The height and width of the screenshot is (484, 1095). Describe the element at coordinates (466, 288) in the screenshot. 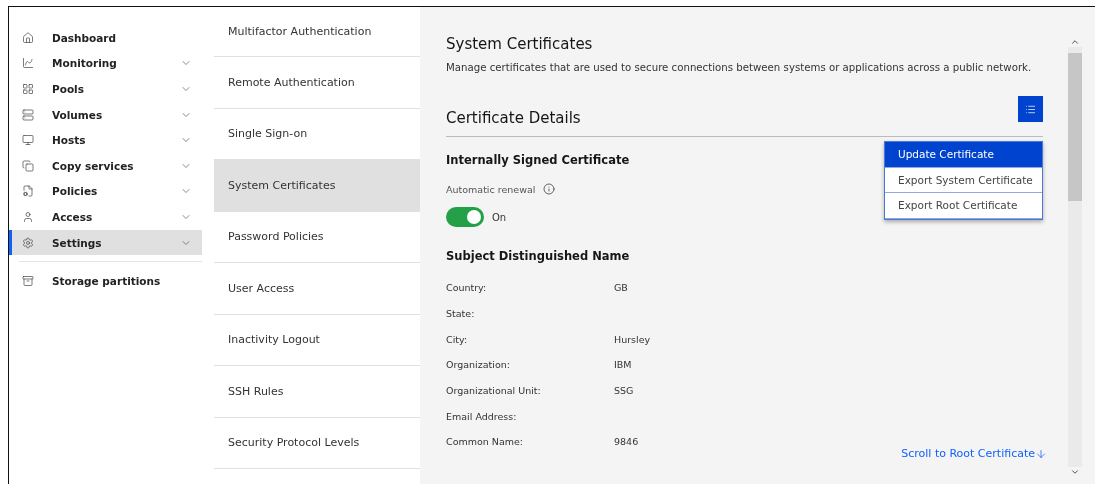

I see `field-label: Country:` at that location.